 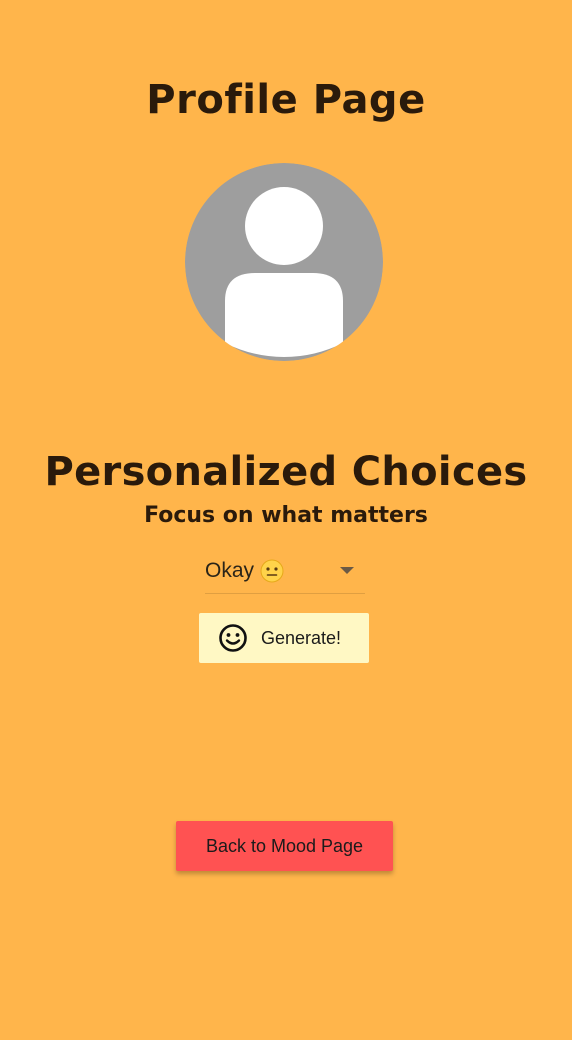 What do you see at coordinates (285, 573) in the screenshot?
I see `mood-dropdown: Okay` at bounding box center [285, 573].